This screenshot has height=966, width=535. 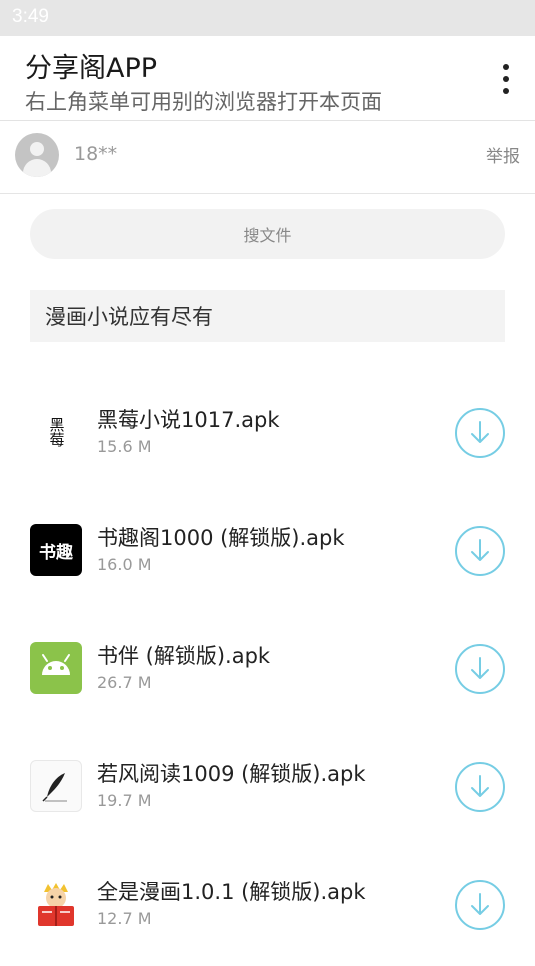 I want to click on search-files-button: 搜文件, so click(x=267, y=234).